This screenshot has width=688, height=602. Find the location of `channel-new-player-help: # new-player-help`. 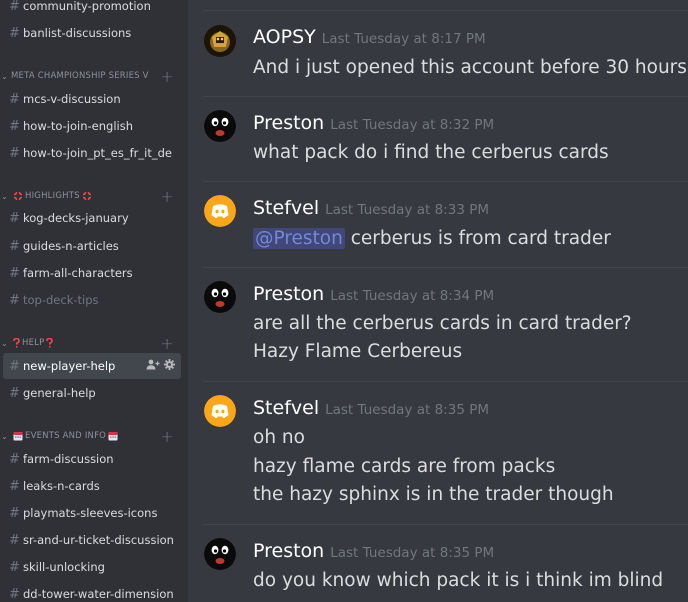

channel-new-player-help: # new-player-help is located at coordinates (92, 366).